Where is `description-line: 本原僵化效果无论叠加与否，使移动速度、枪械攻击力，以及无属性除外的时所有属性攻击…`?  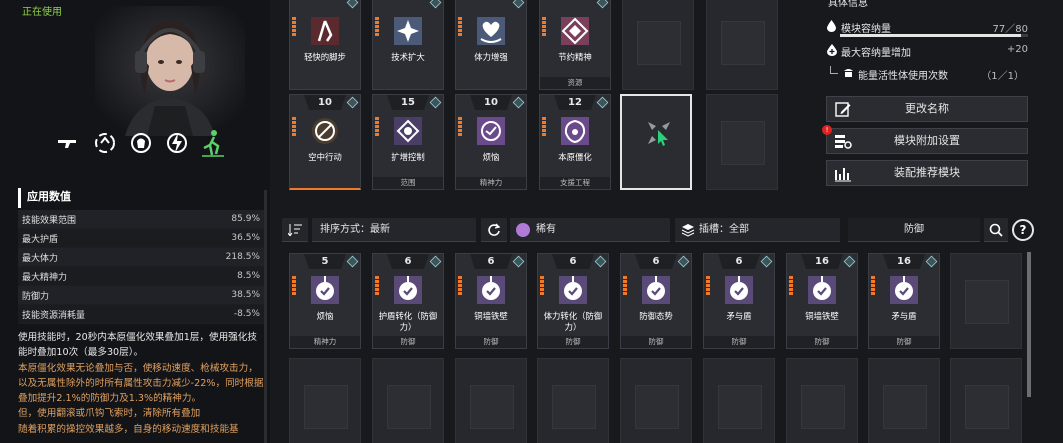 description-line: 本原僵化效果无论叠加与否，使移动速度、枪械攻击力，以及无属性除外的时所有属性攻击… is located at coordinates (141, 383).